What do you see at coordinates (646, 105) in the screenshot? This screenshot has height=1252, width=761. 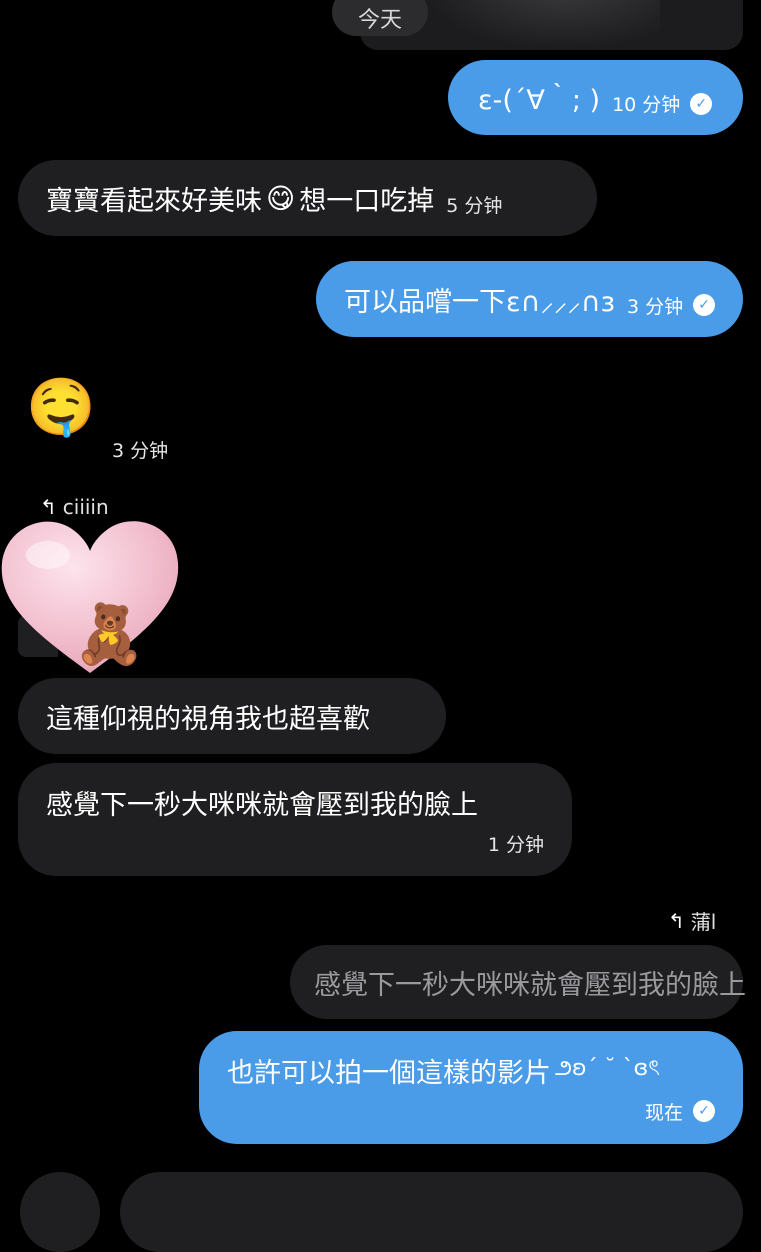 I see `message-time: 10 分钟` at bounding box center [646, 105].